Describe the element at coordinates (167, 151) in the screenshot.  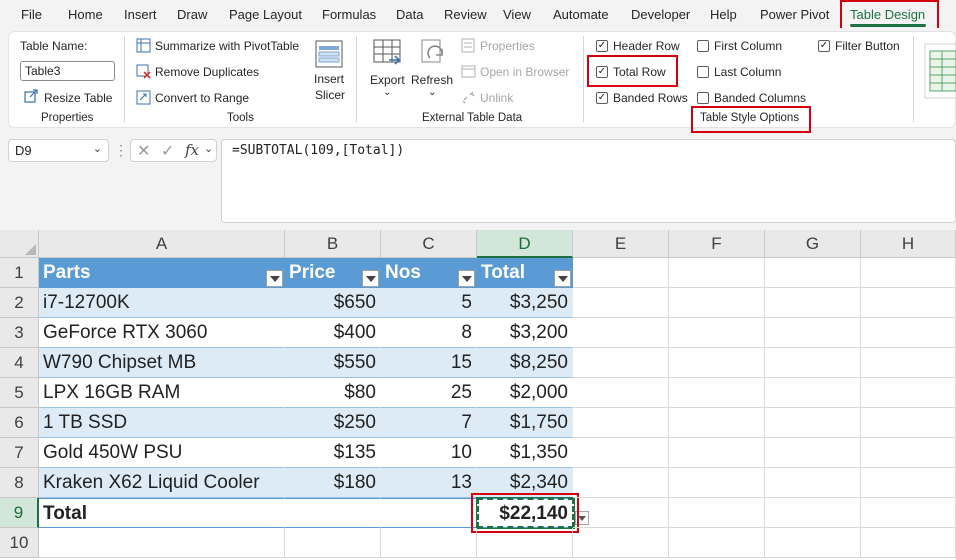
I see `enter-icon: ✓` at that location.